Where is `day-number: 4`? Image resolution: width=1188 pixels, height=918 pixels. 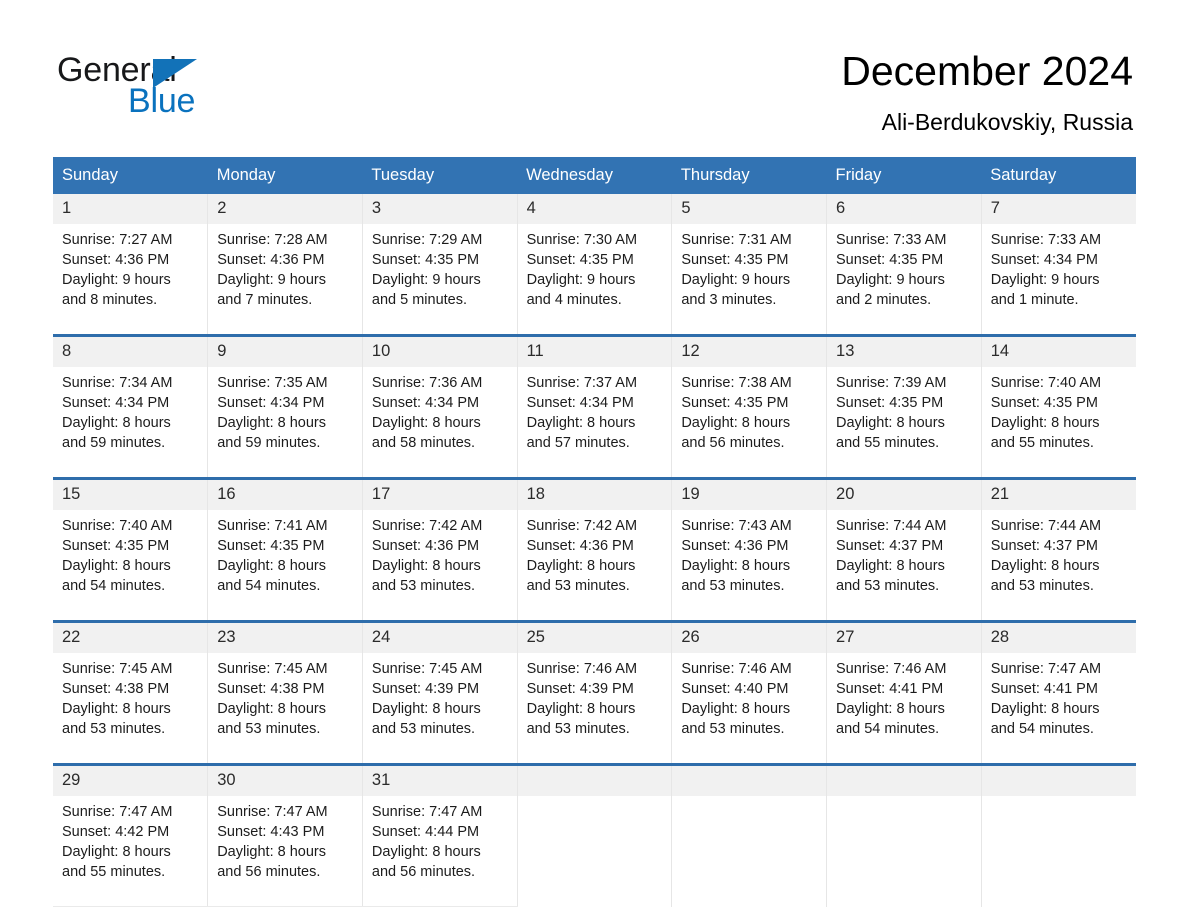
day-number: 4 is located at coordinates (595, 209).